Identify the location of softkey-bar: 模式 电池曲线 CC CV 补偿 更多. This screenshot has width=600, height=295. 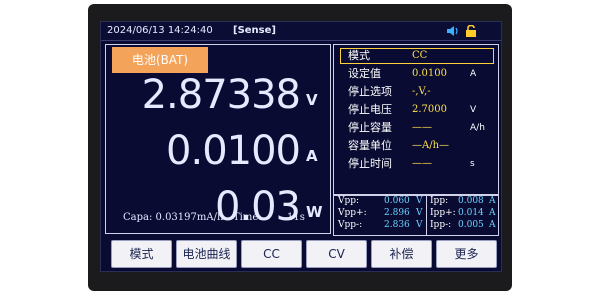
(301, 254).